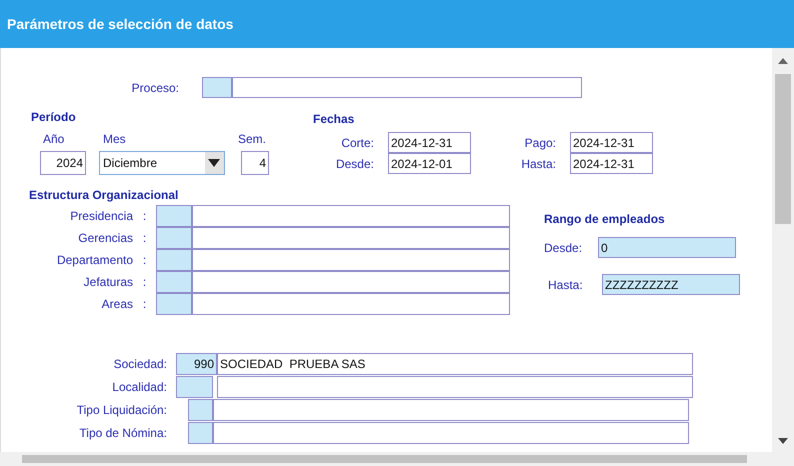 The width and height of the screenshot is (794, 466). I want to click on week-field: 4, so click(255, 163).